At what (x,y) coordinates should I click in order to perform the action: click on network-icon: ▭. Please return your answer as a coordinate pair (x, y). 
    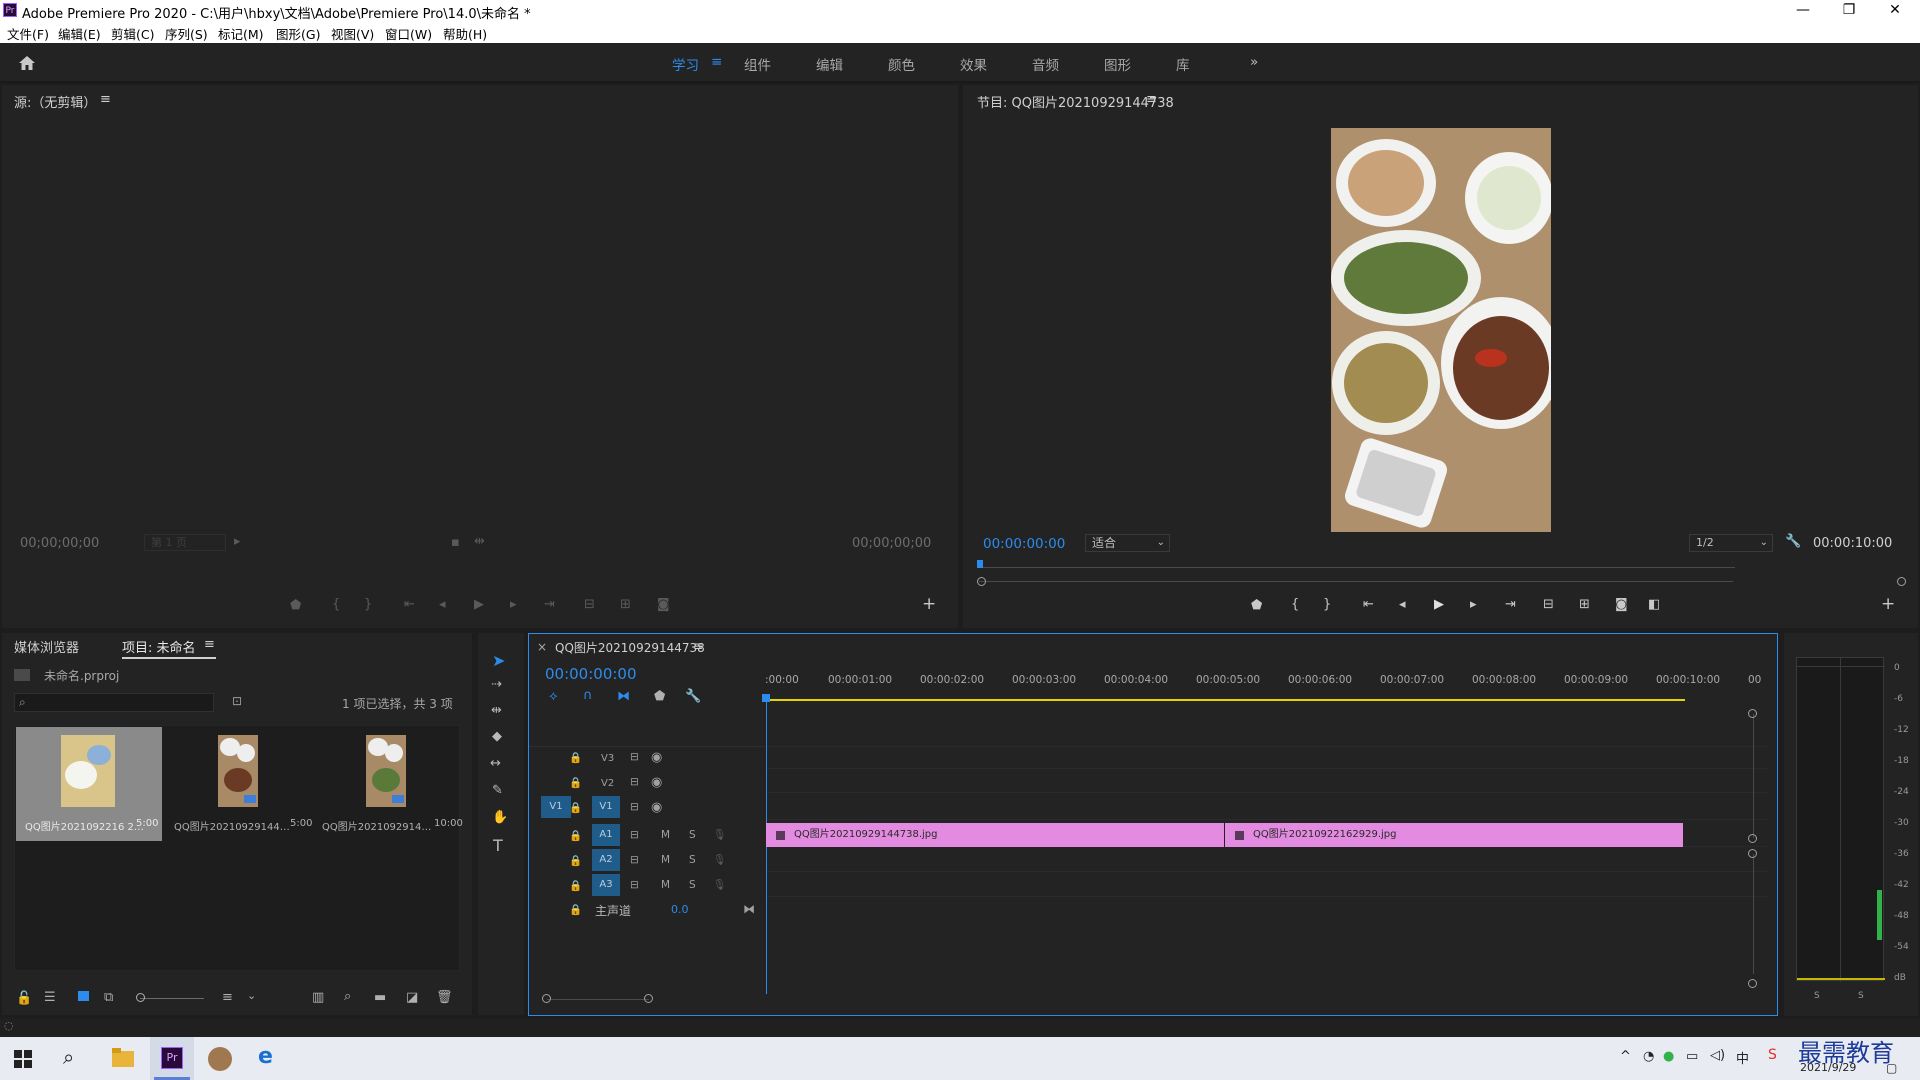
    Looking at the image, I should click on (1692, 1056).